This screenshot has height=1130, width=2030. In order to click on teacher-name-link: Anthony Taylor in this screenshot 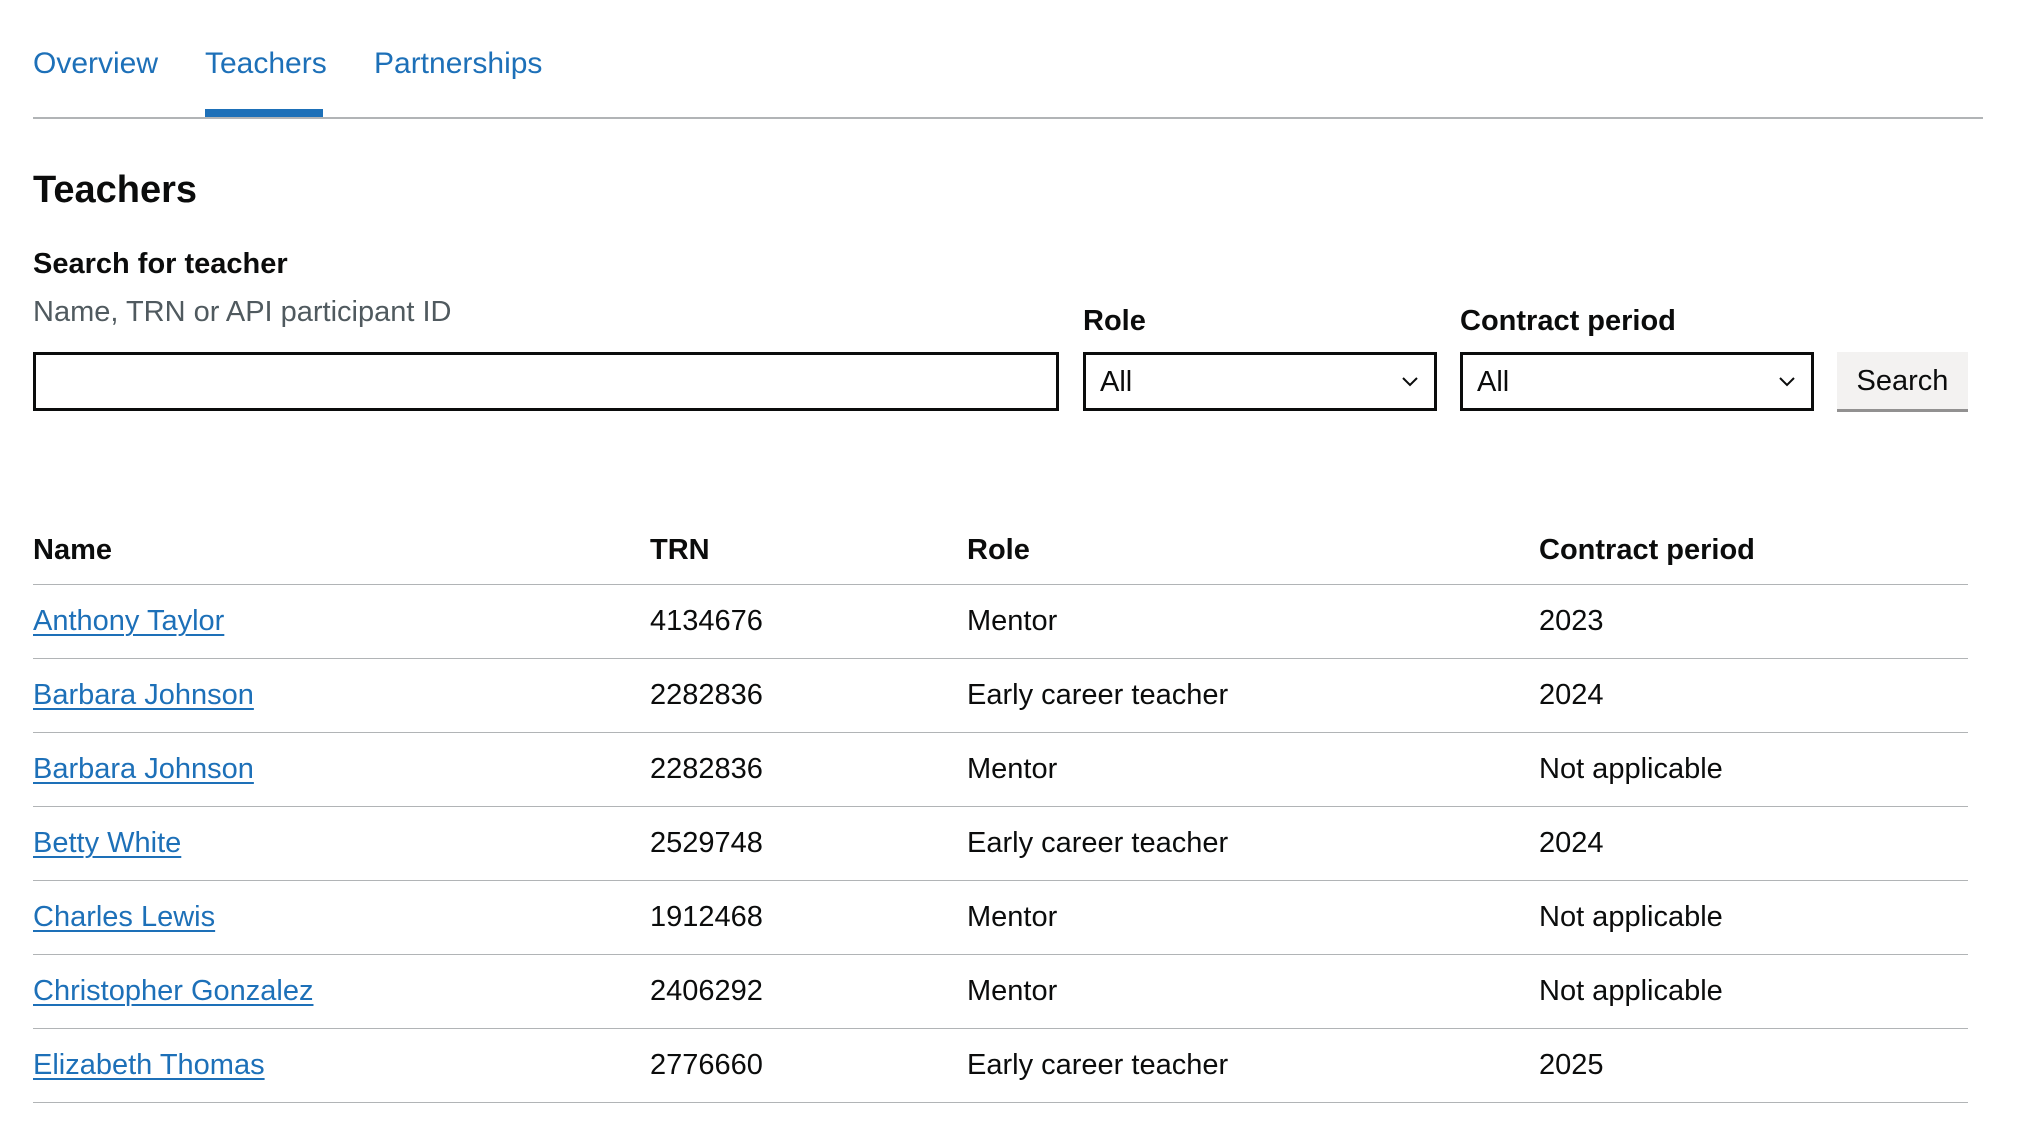, I will do `click(128, 621)`.